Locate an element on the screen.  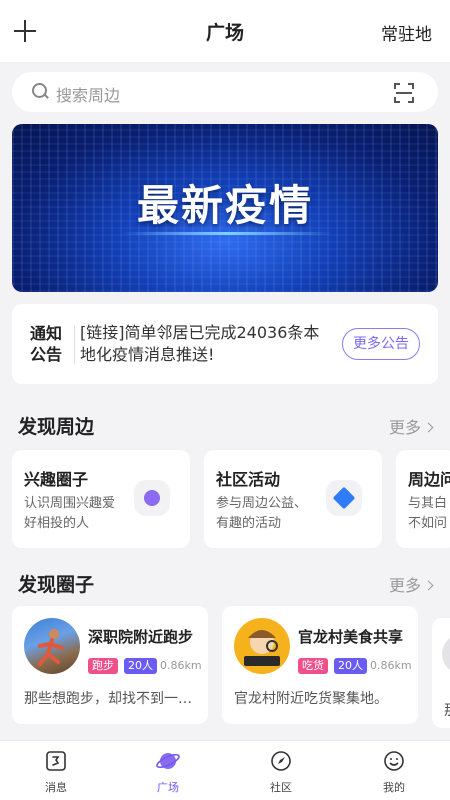
search-bar: 搜索周边 is located at coordinates (225, 92).